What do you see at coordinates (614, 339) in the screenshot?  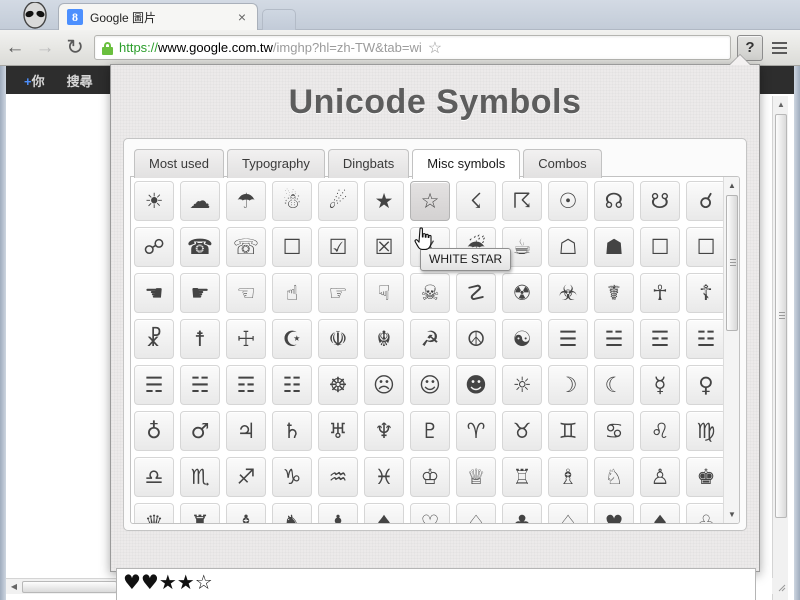 I see `symbol-cell: ☱` at bounding box center [614, 339].